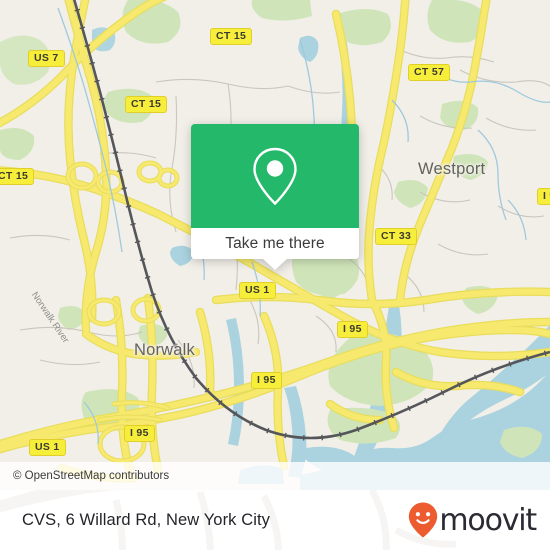  Describe the element at coordinates (91, 476) in the screenshot. I see `attribution-text: © OpenStreetMap contributors` at that location.